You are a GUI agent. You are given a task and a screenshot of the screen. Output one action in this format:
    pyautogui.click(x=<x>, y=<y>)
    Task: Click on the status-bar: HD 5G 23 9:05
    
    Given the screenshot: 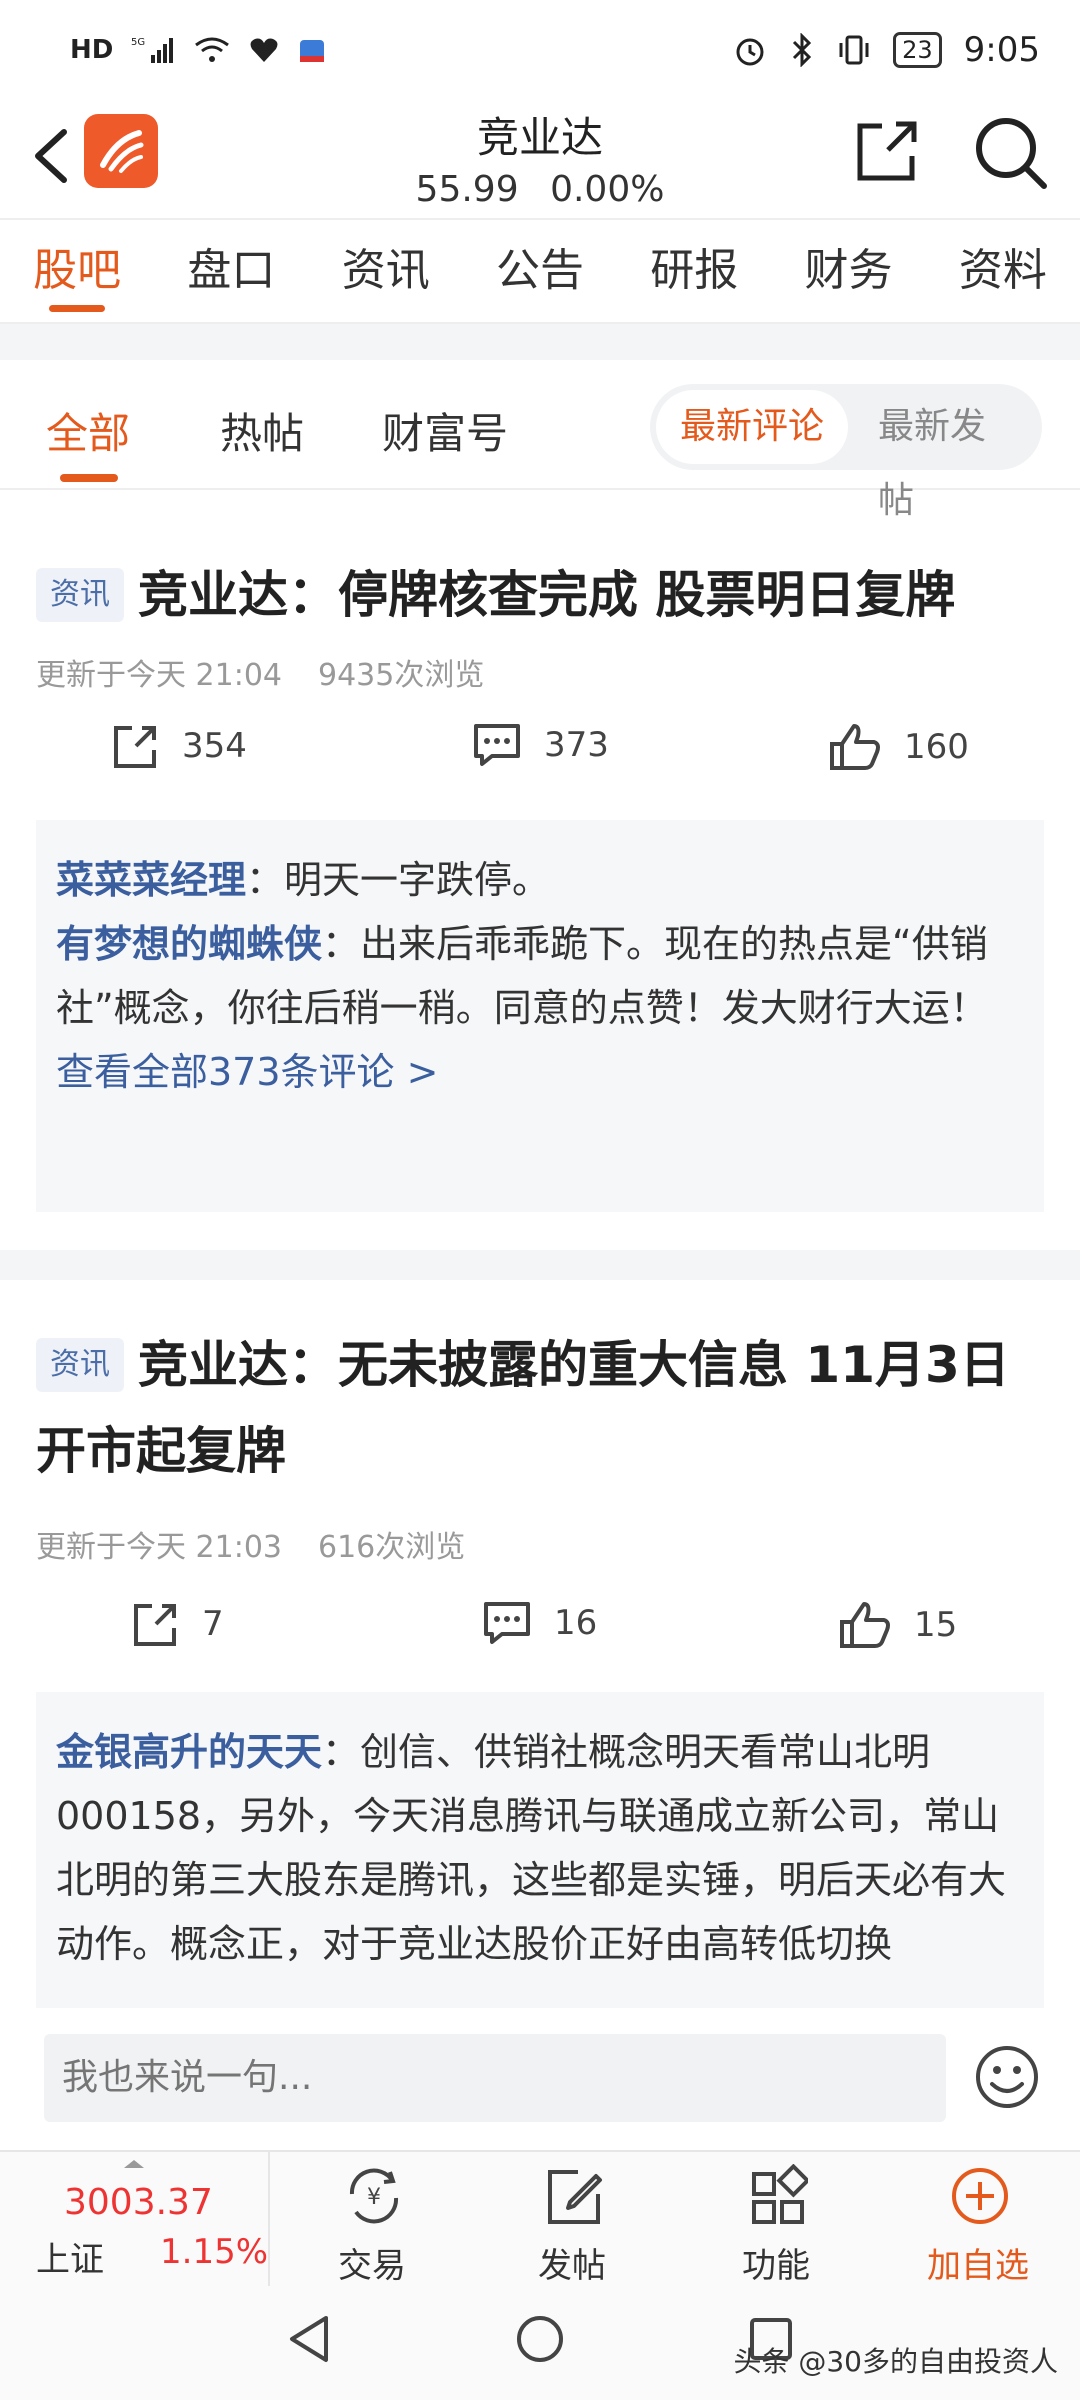 What is the action you would take?
    pyautogui.click(x=540, y=50)
    